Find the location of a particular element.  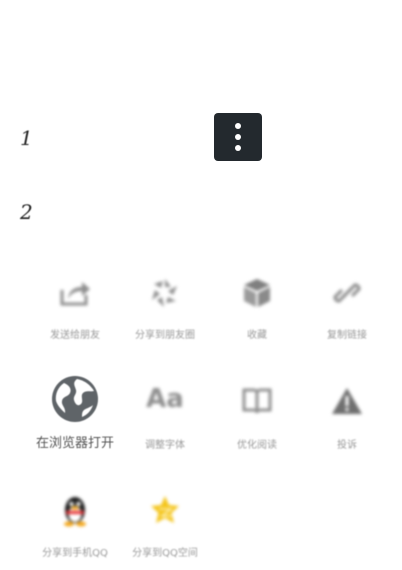

moments-icon is located at coordinates (165, 295).